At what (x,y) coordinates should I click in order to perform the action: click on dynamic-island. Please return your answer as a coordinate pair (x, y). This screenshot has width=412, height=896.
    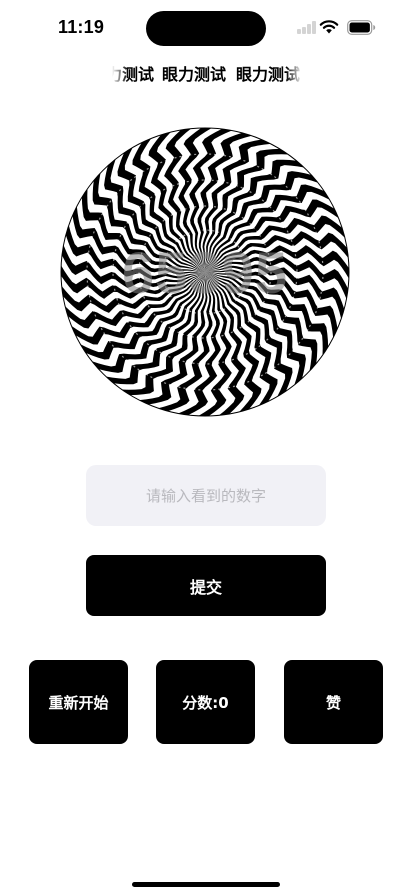
    Looking at the image, I should click on (206, 28).